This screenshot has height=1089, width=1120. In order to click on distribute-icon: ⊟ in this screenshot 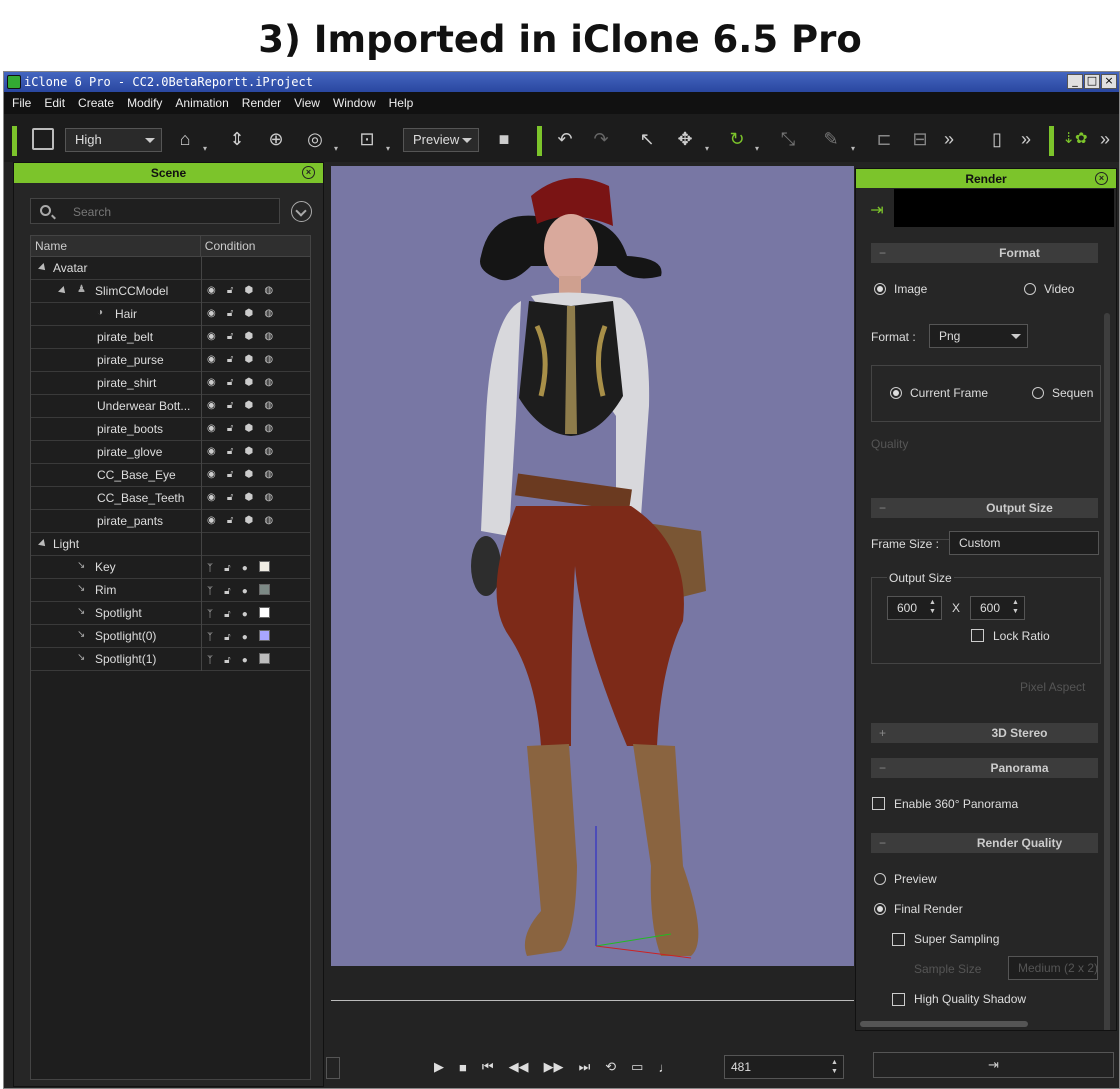, I will do `click(920, 139)`.